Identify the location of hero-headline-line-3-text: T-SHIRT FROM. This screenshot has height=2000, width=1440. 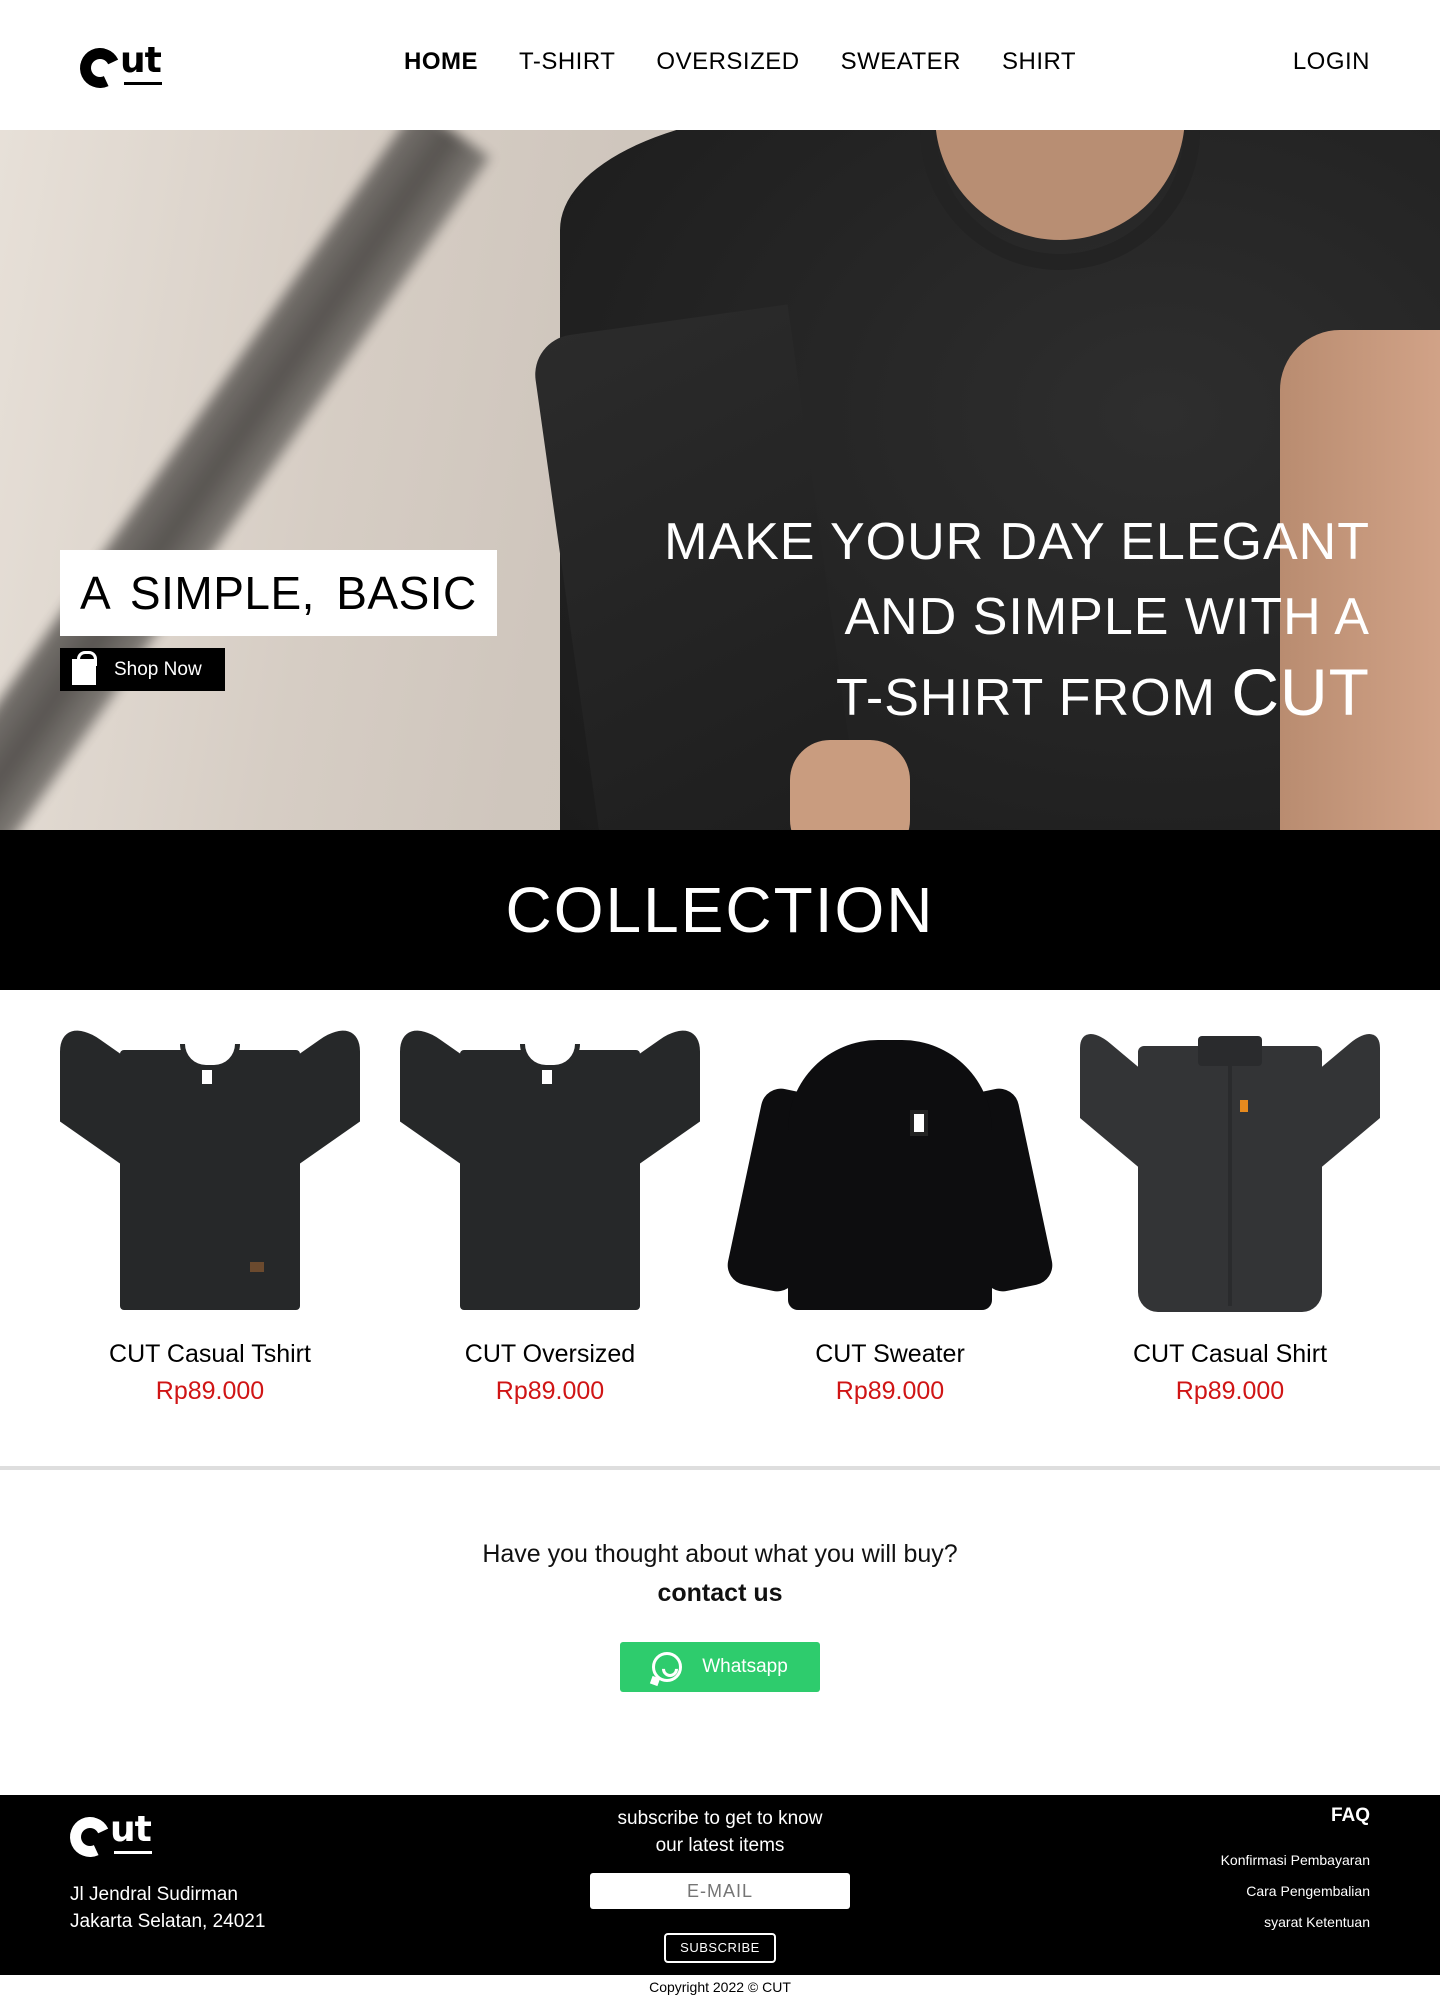
(1026, 698).